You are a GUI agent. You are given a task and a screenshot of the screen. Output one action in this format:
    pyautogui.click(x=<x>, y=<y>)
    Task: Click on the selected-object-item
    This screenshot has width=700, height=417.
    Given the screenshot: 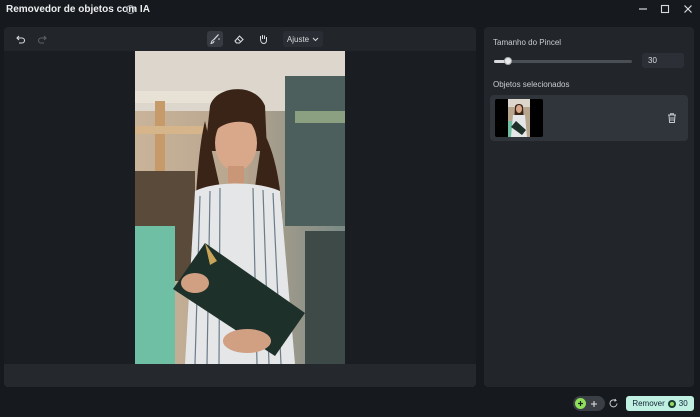 What is the action you would take?
    pyautogui.click(x=589, y=118)
    